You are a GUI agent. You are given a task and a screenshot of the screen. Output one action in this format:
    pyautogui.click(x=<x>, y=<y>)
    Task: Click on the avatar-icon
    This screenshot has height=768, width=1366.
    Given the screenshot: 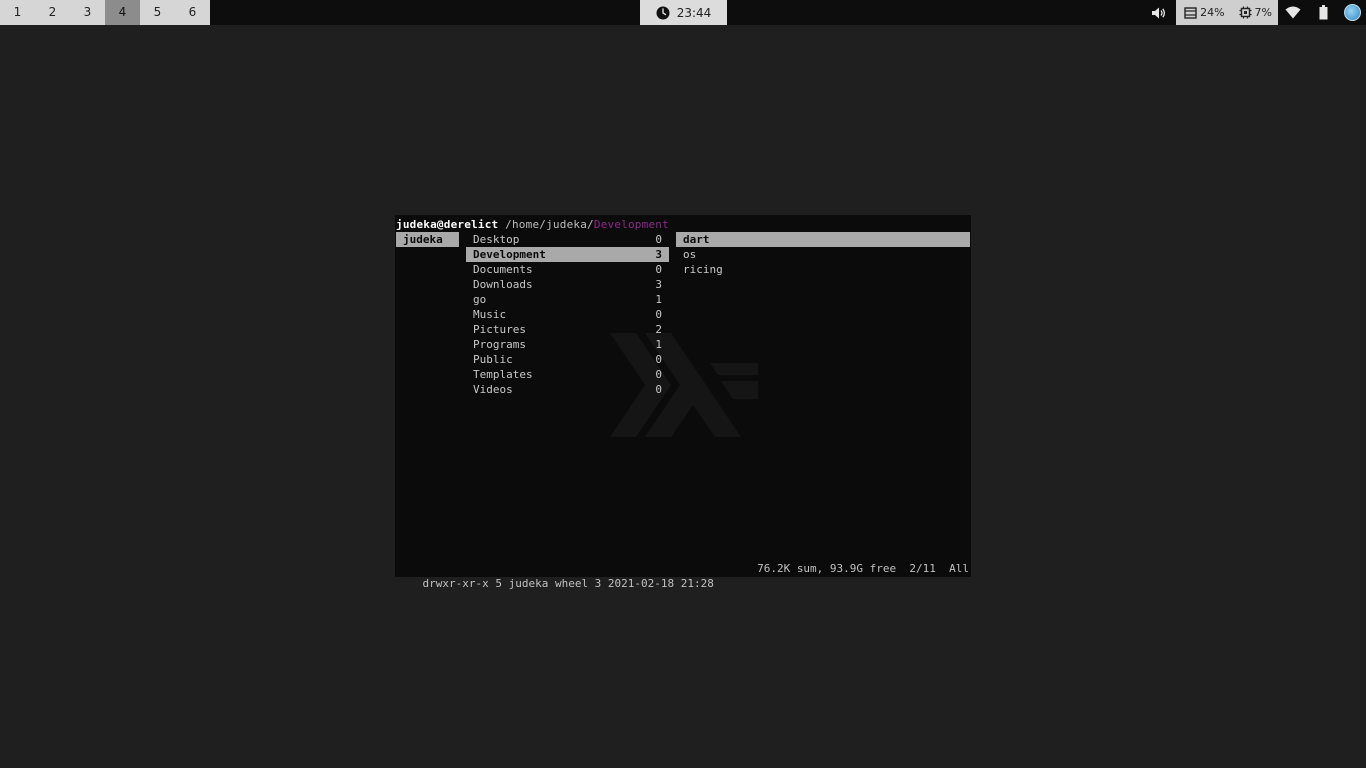 What is the action you would take?
    pyautogui.click(x=1352, y=12)
    